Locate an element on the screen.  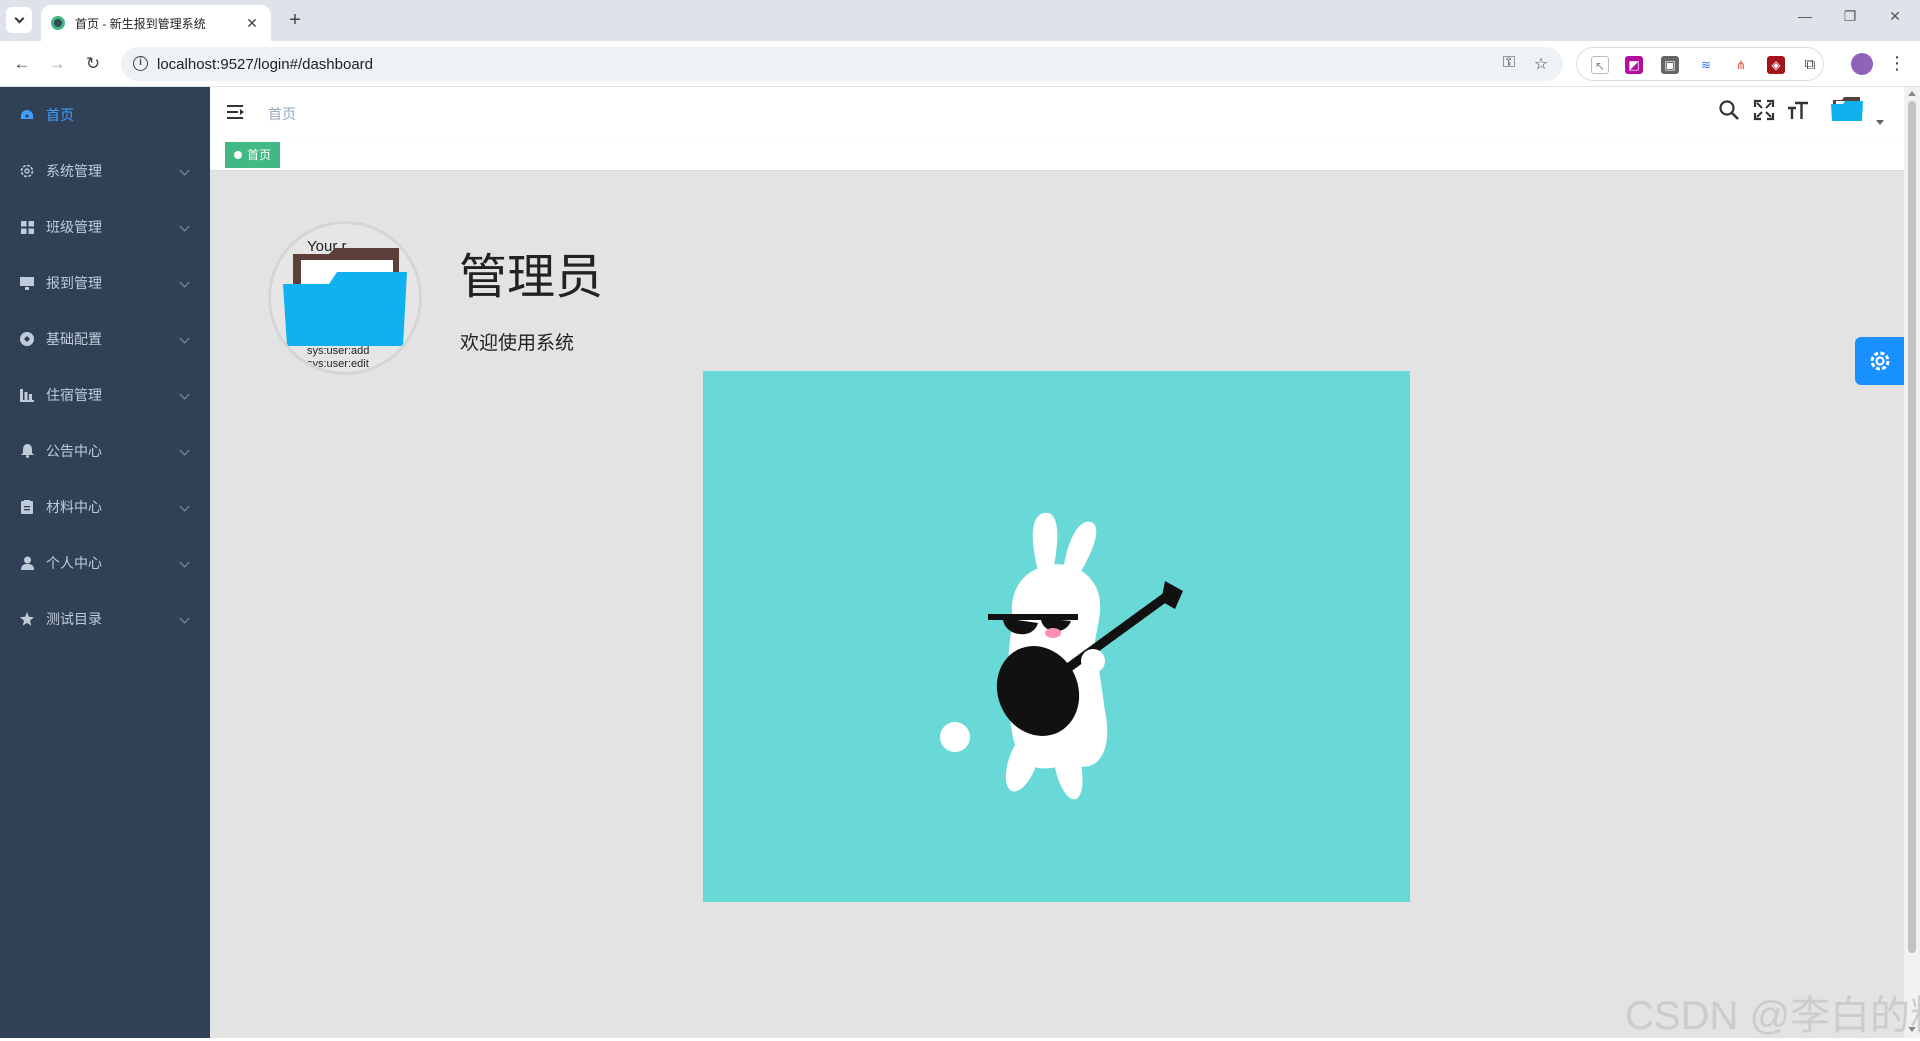
puzzle-extensions-icon: ⧉ is located at coordinates (1810, 65).